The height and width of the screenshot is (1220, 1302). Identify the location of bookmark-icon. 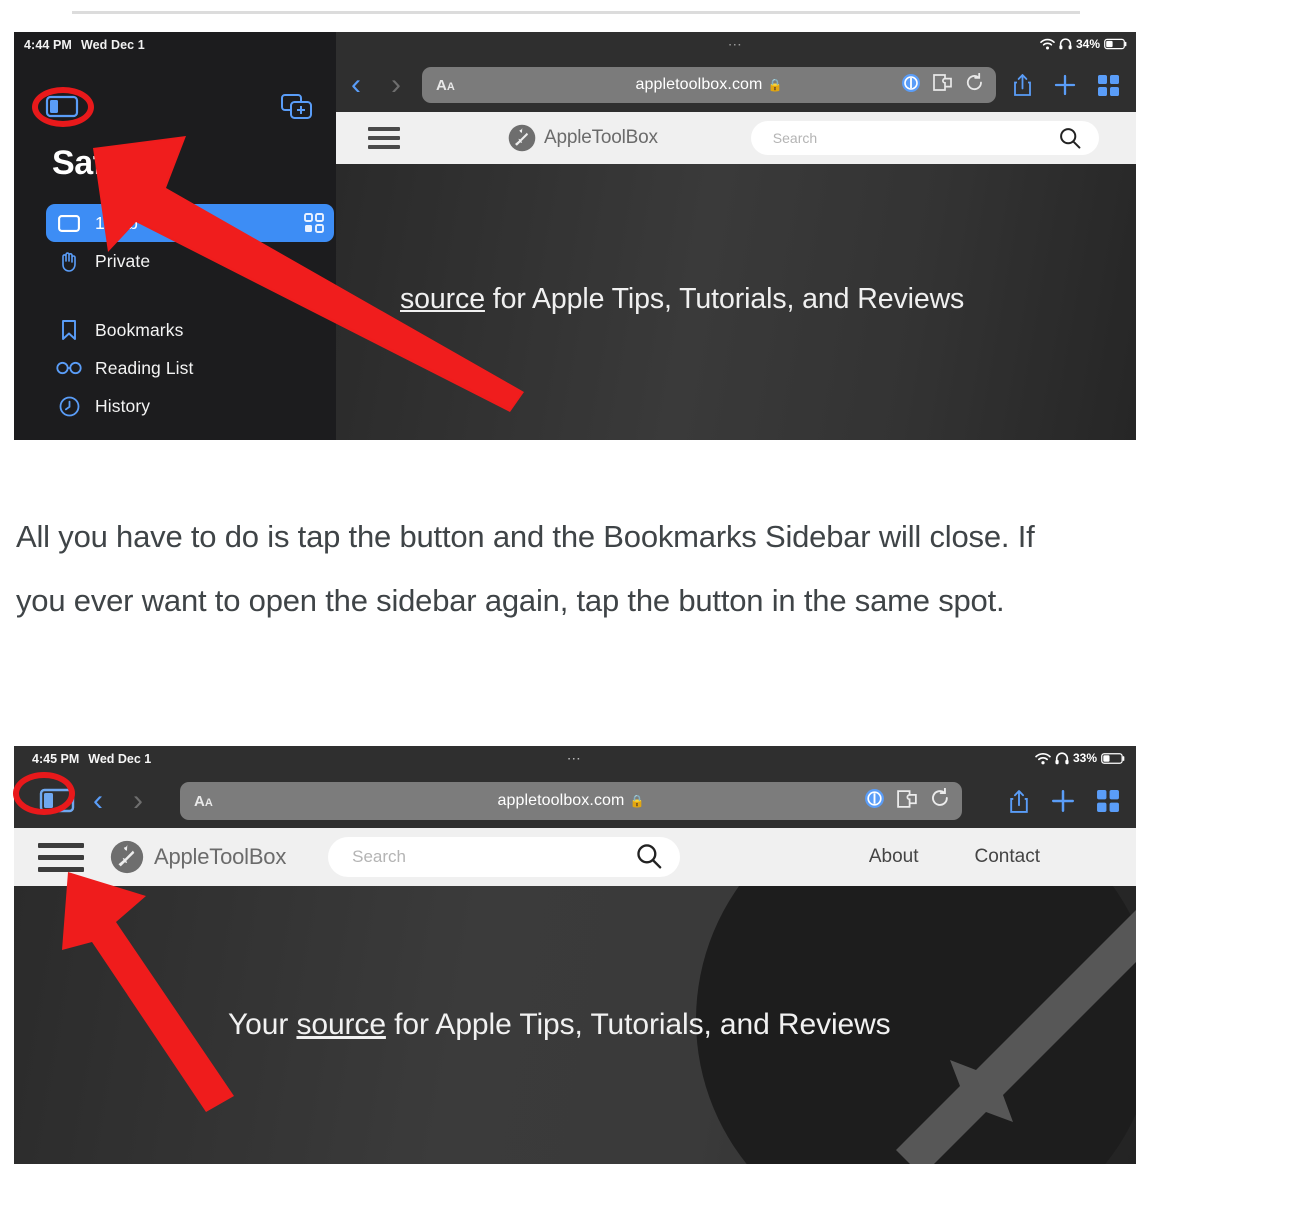
(69, 330).